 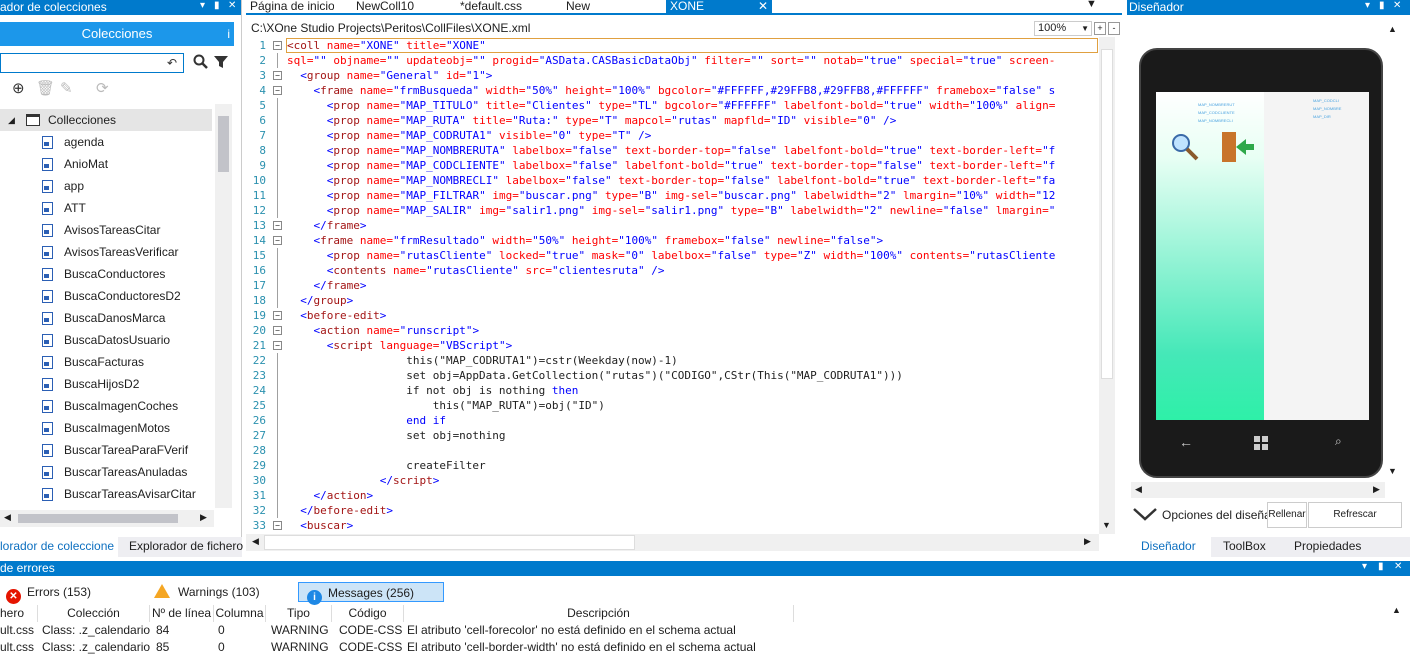 I want to click on undo-arrow-icon: ↶, so click(x=172, y=63).